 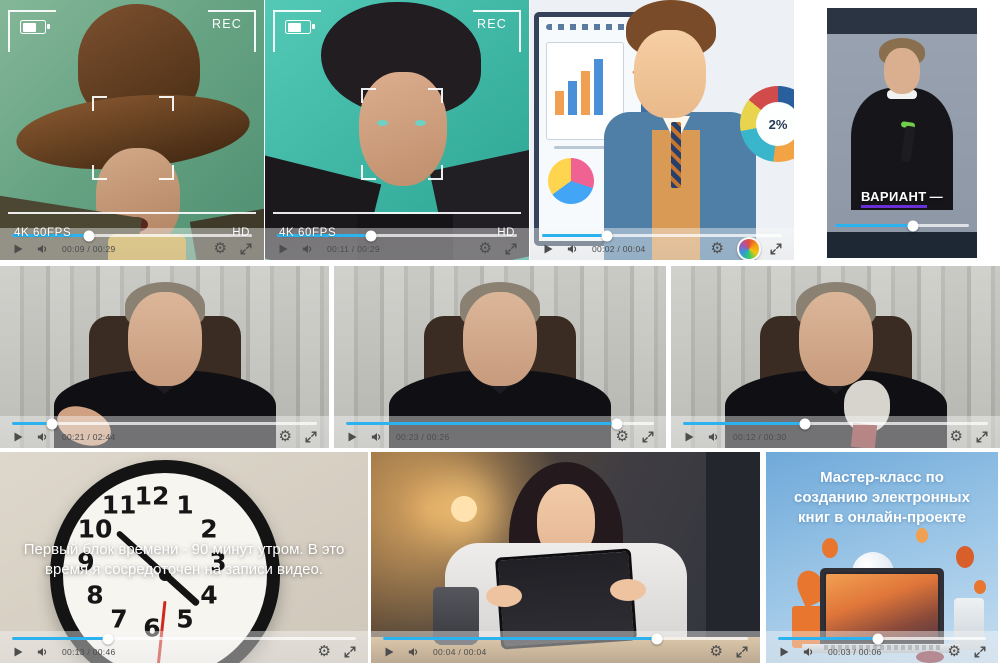 I want to click on video-player-5: 00:21 / 02:44 ⚙, so click(x=164, y=357).